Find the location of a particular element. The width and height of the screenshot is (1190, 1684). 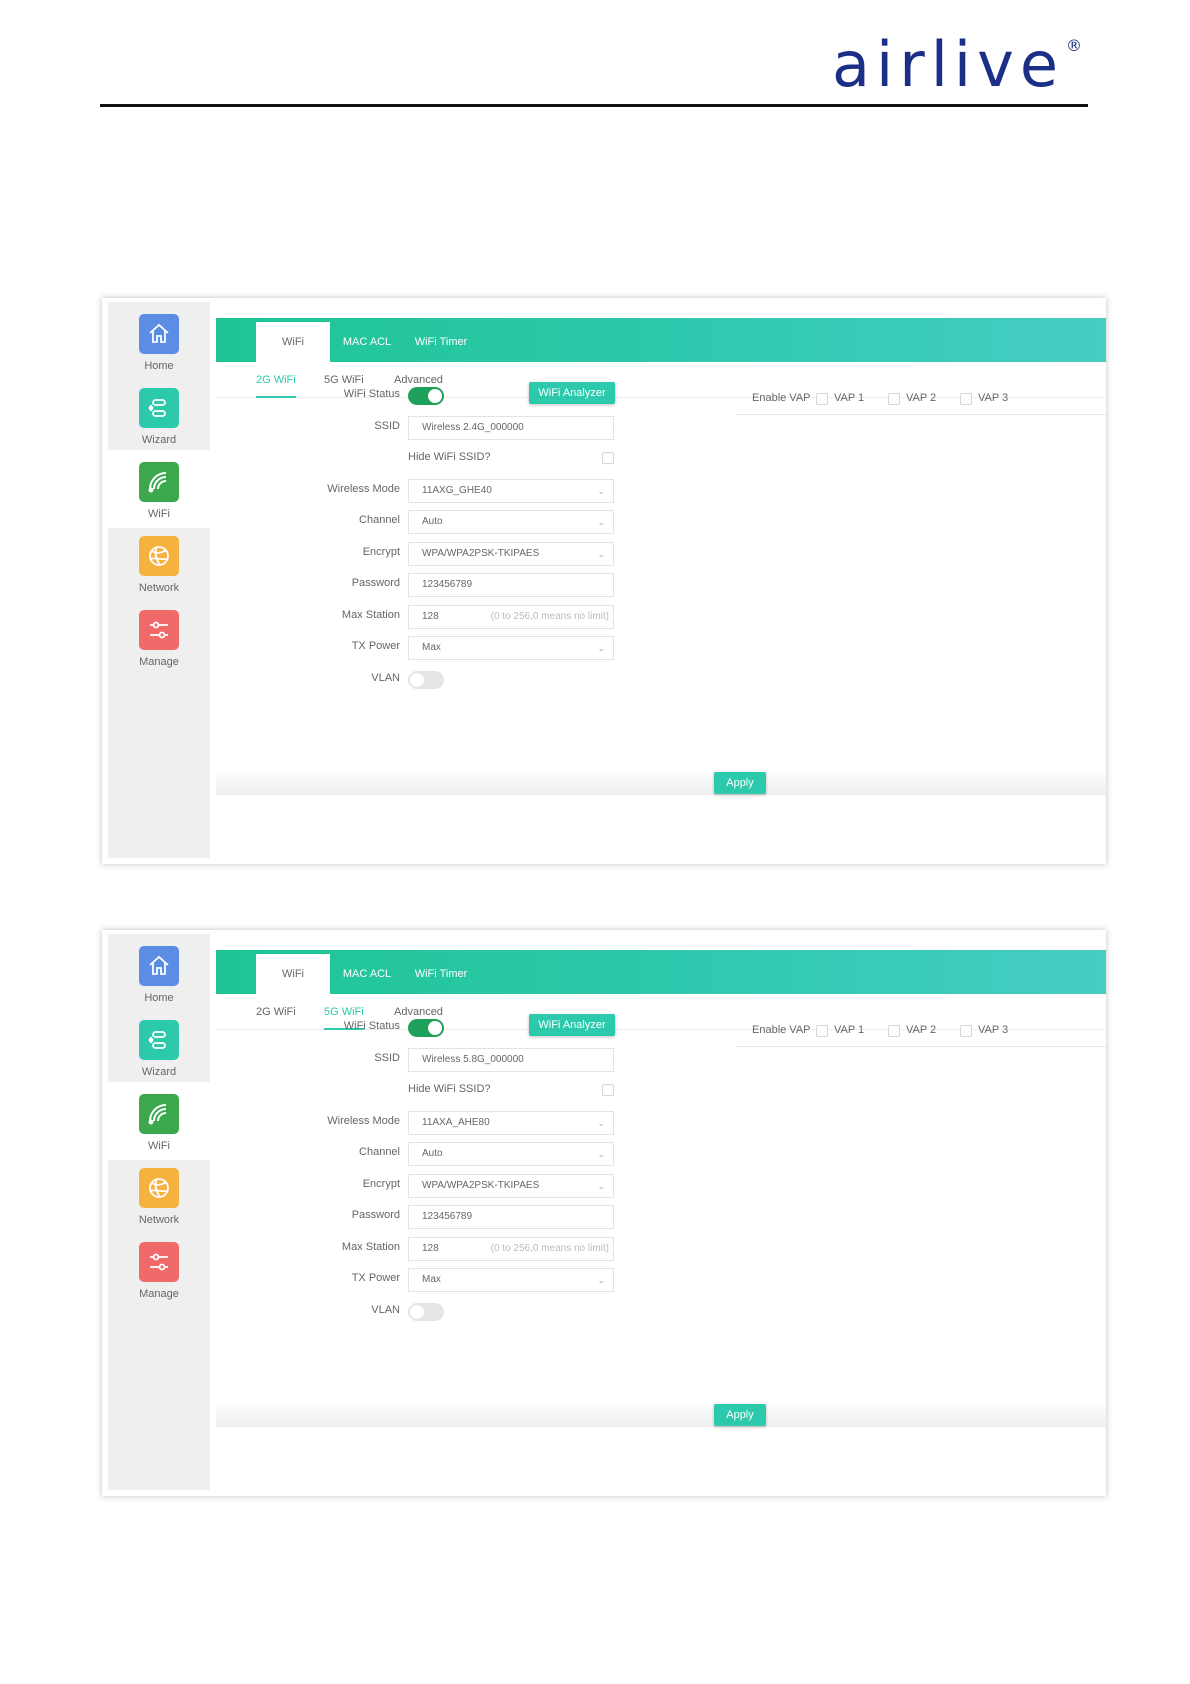

ssid-input: Wireless 2.4G_000000 is located at coordinates (511, 427).